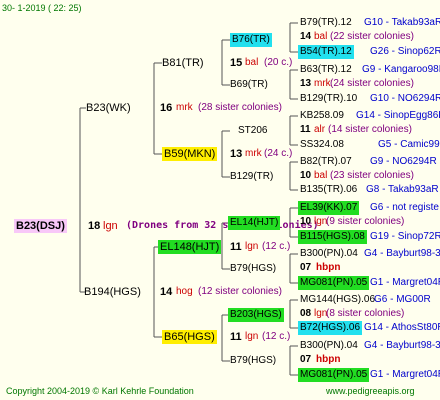 The height and width of the screenshot is (400, 440). What do you see at coordinates (184, 291) in the screenshot?
I see `gen1-mark: hog` at bounding box center [184, 291].